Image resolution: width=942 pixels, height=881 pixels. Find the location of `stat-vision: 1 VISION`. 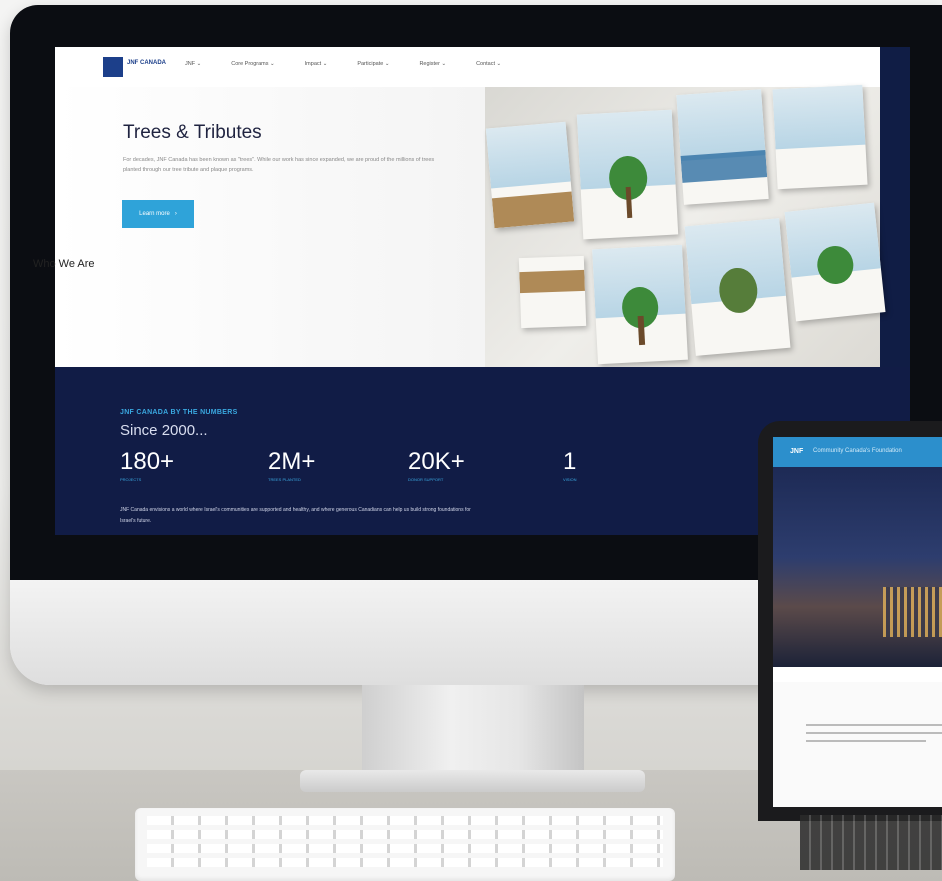

stat-vision: 1 VISION is located at coordinates (570, 465).